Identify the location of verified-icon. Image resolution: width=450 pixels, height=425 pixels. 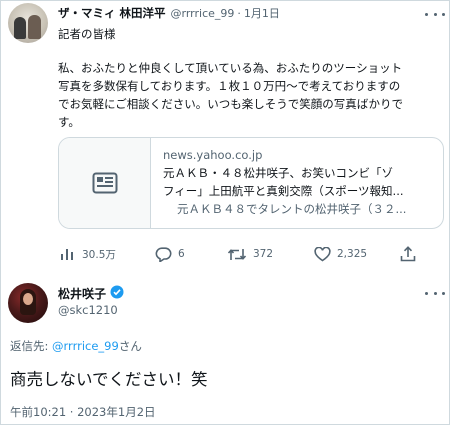
(117, 293).